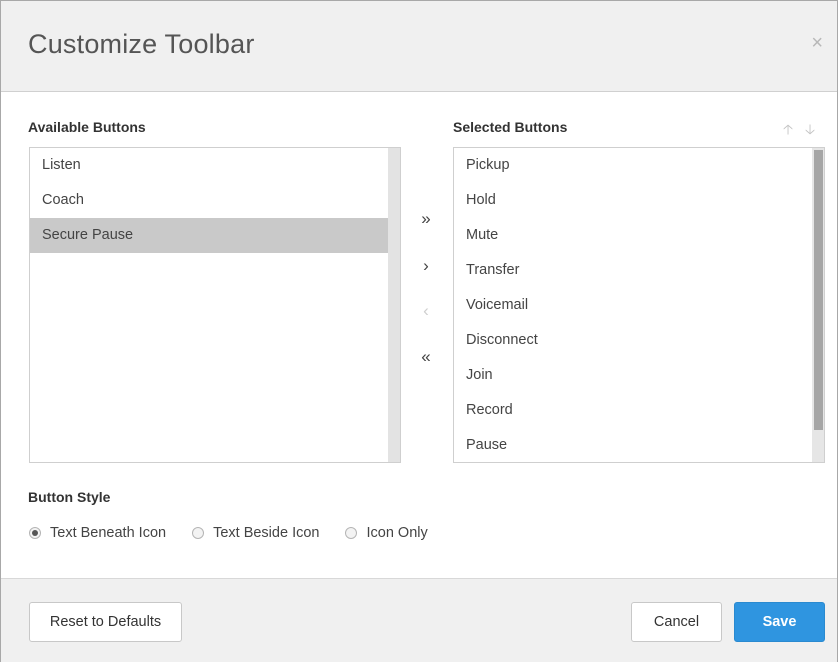 This screenshot has width=838, height=662. What do you see at coordinates (419, 46) in the screenshot?
I see `dialog-header: Customize Toolbar ×` at bounding box center [419, 46].